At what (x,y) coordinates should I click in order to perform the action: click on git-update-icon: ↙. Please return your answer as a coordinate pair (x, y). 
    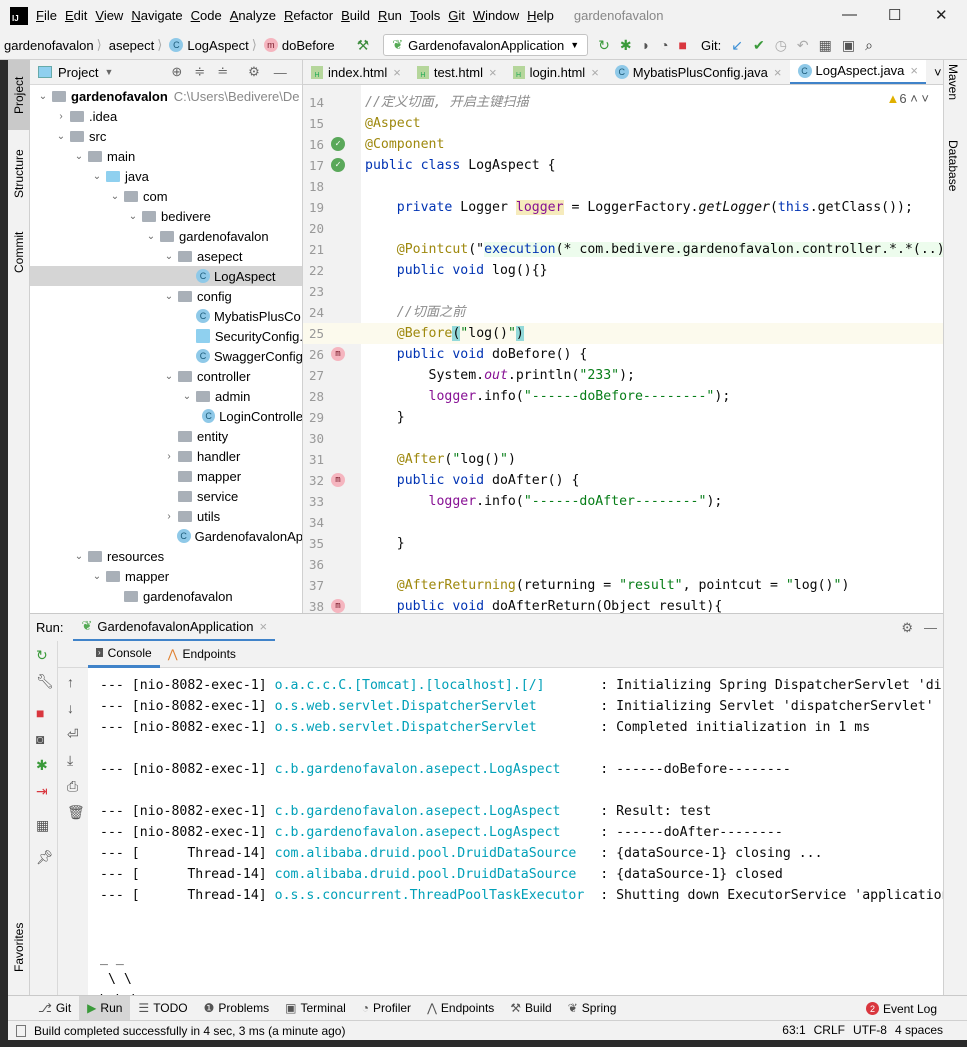
    Looking at the image, I should click on (737, 45).